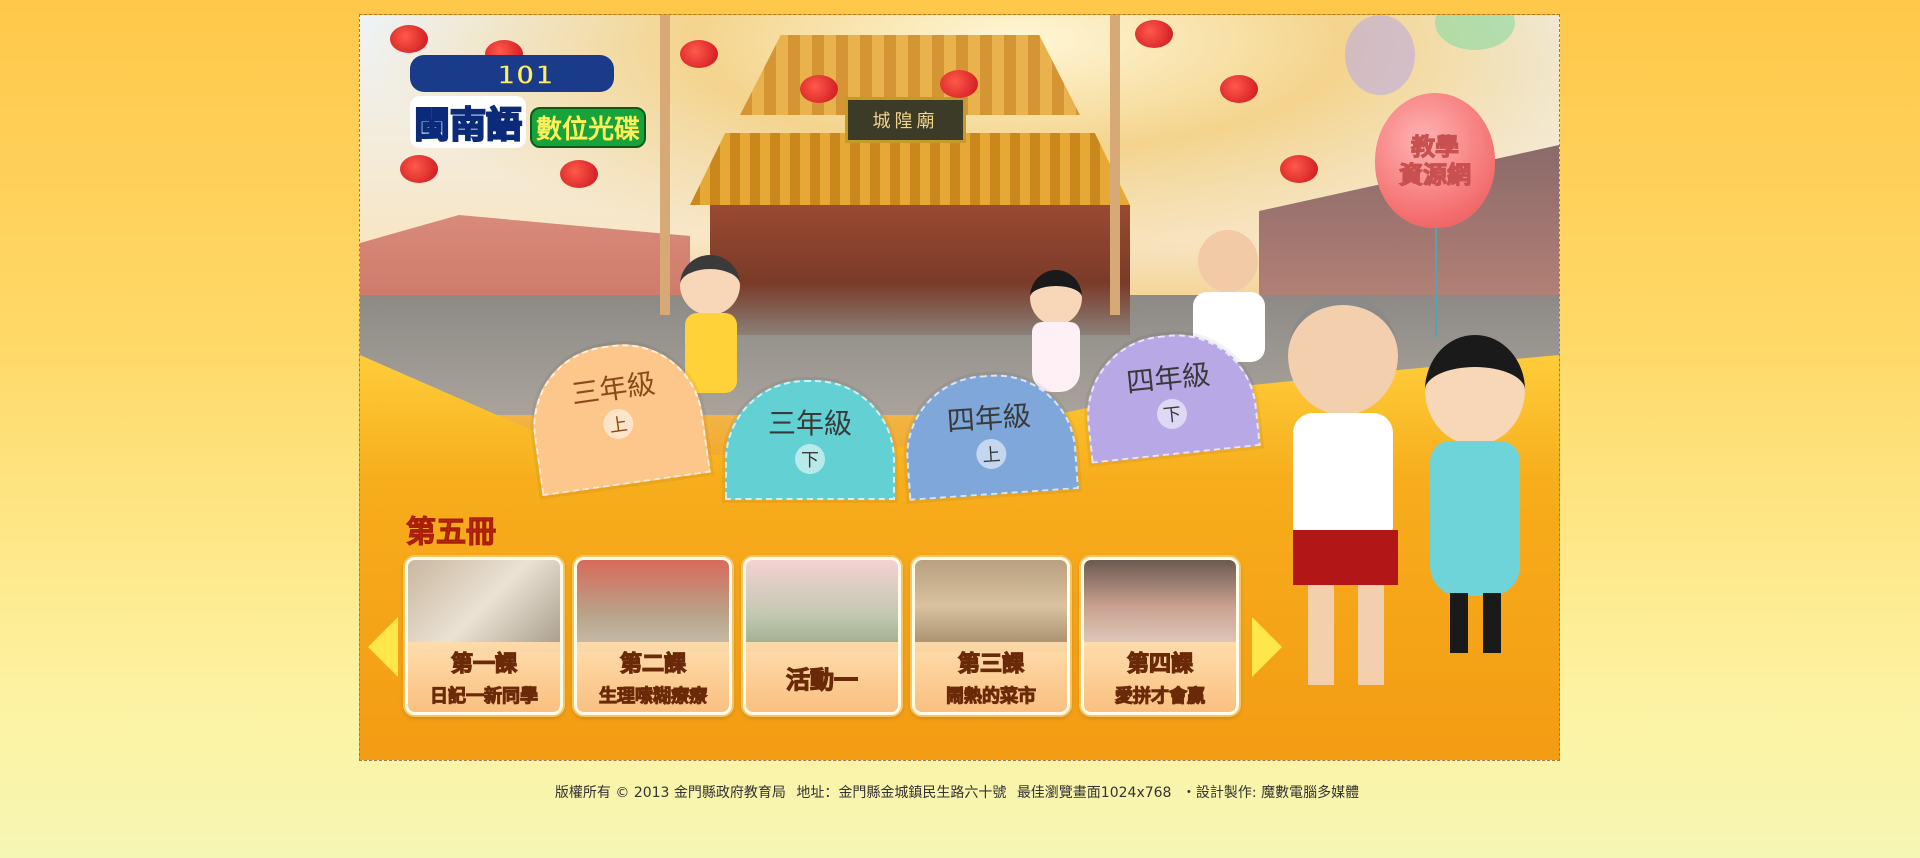 The width and height of the screenshot is (1920, 858). Describe the element at coordinates (670, 793) in the screenshot. I see `footer-copyright: 版權所有 © 2013 金門縣政府教育局` at that location.